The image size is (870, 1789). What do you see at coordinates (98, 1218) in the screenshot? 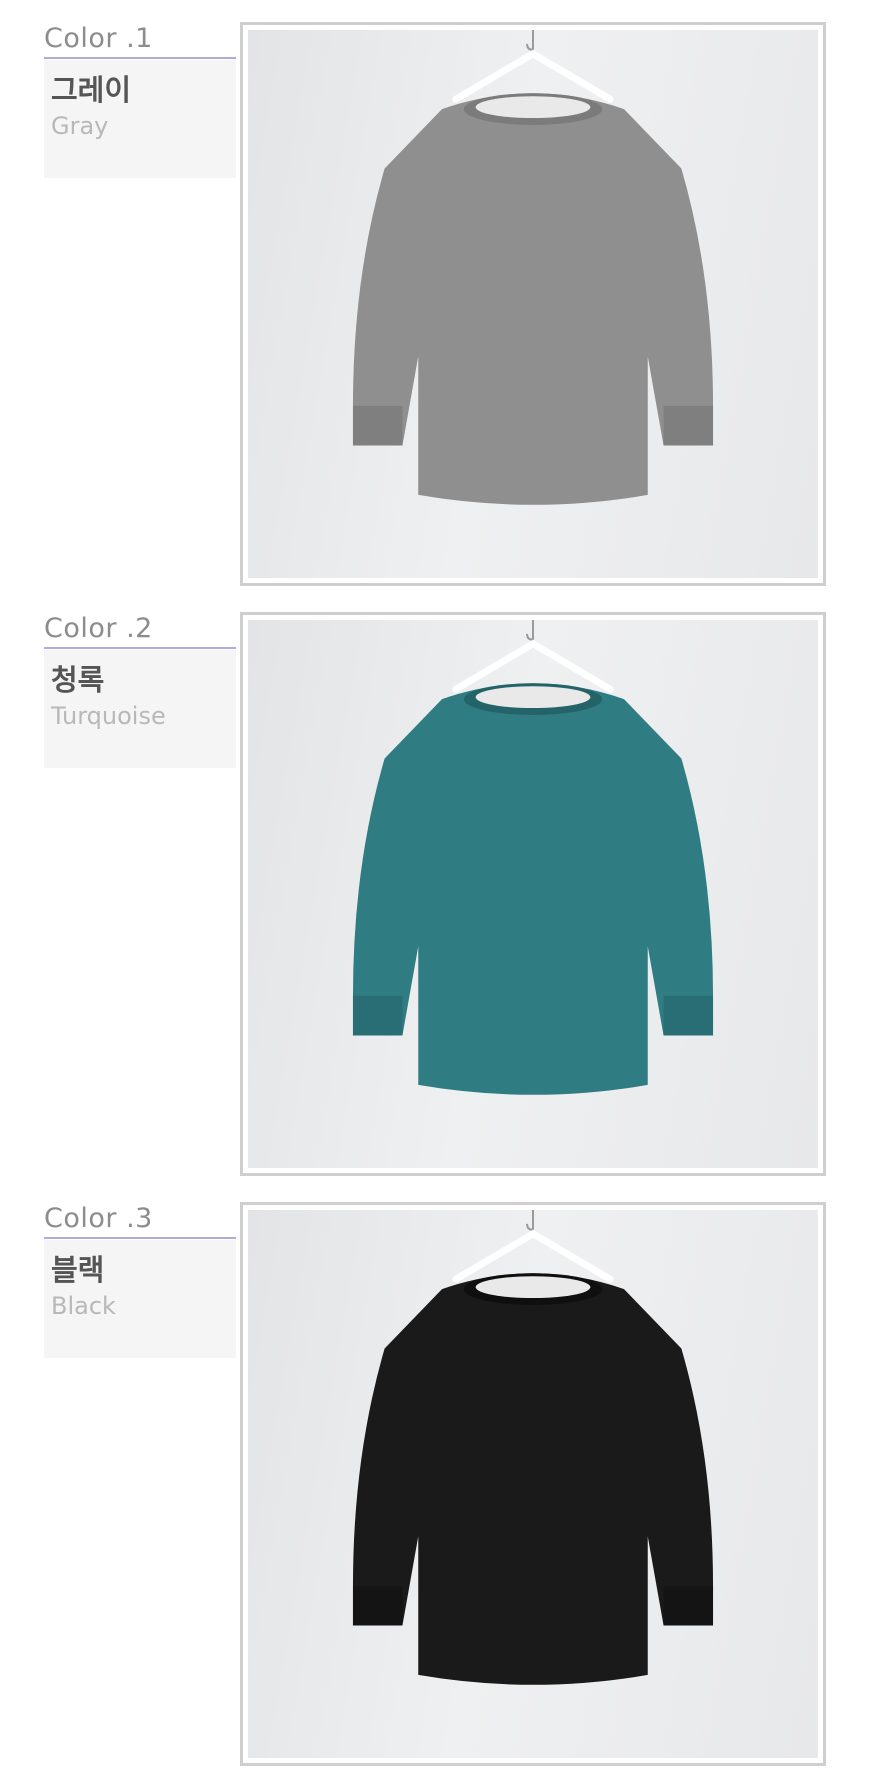
I see `color-heading: Color .3` at bounding box center [98, 1218].